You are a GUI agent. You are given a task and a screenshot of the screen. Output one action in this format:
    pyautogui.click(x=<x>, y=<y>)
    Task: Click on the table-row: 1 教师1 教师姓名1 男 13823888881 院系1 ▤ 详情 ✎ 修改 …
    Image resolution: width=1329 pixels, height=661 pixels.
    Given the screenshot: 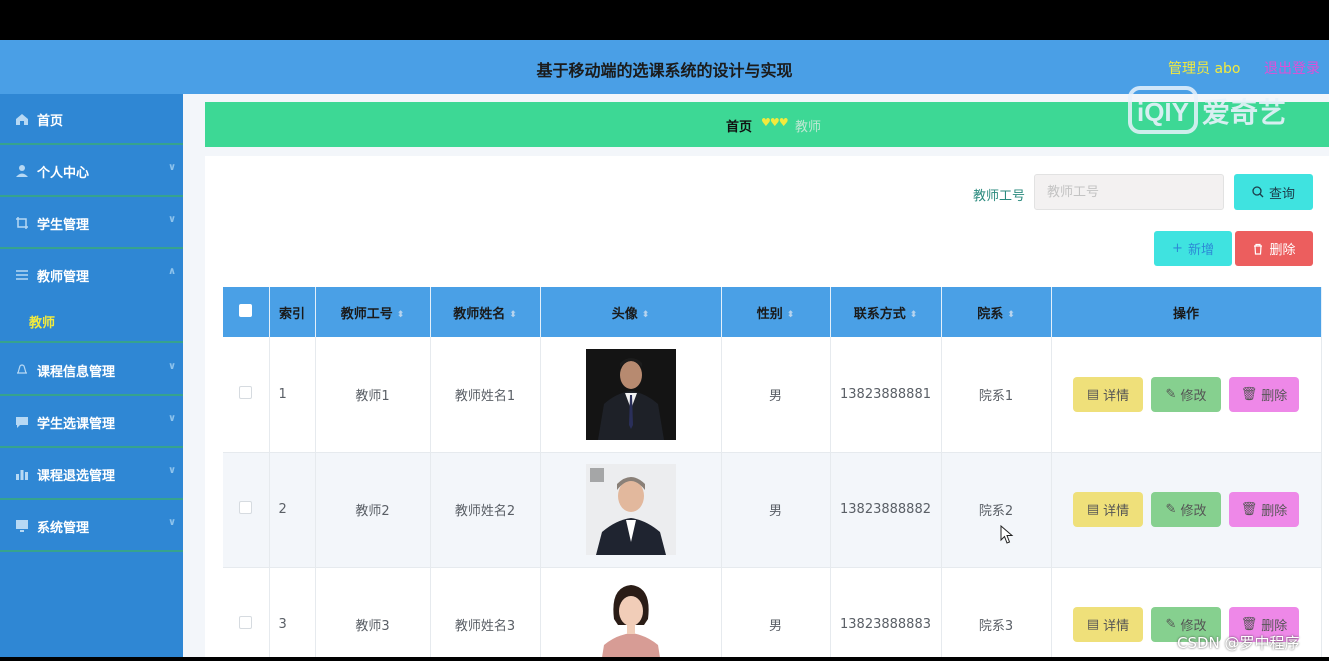 What is the action you would take?
    pyautogui.click(x=772, y=395)
    